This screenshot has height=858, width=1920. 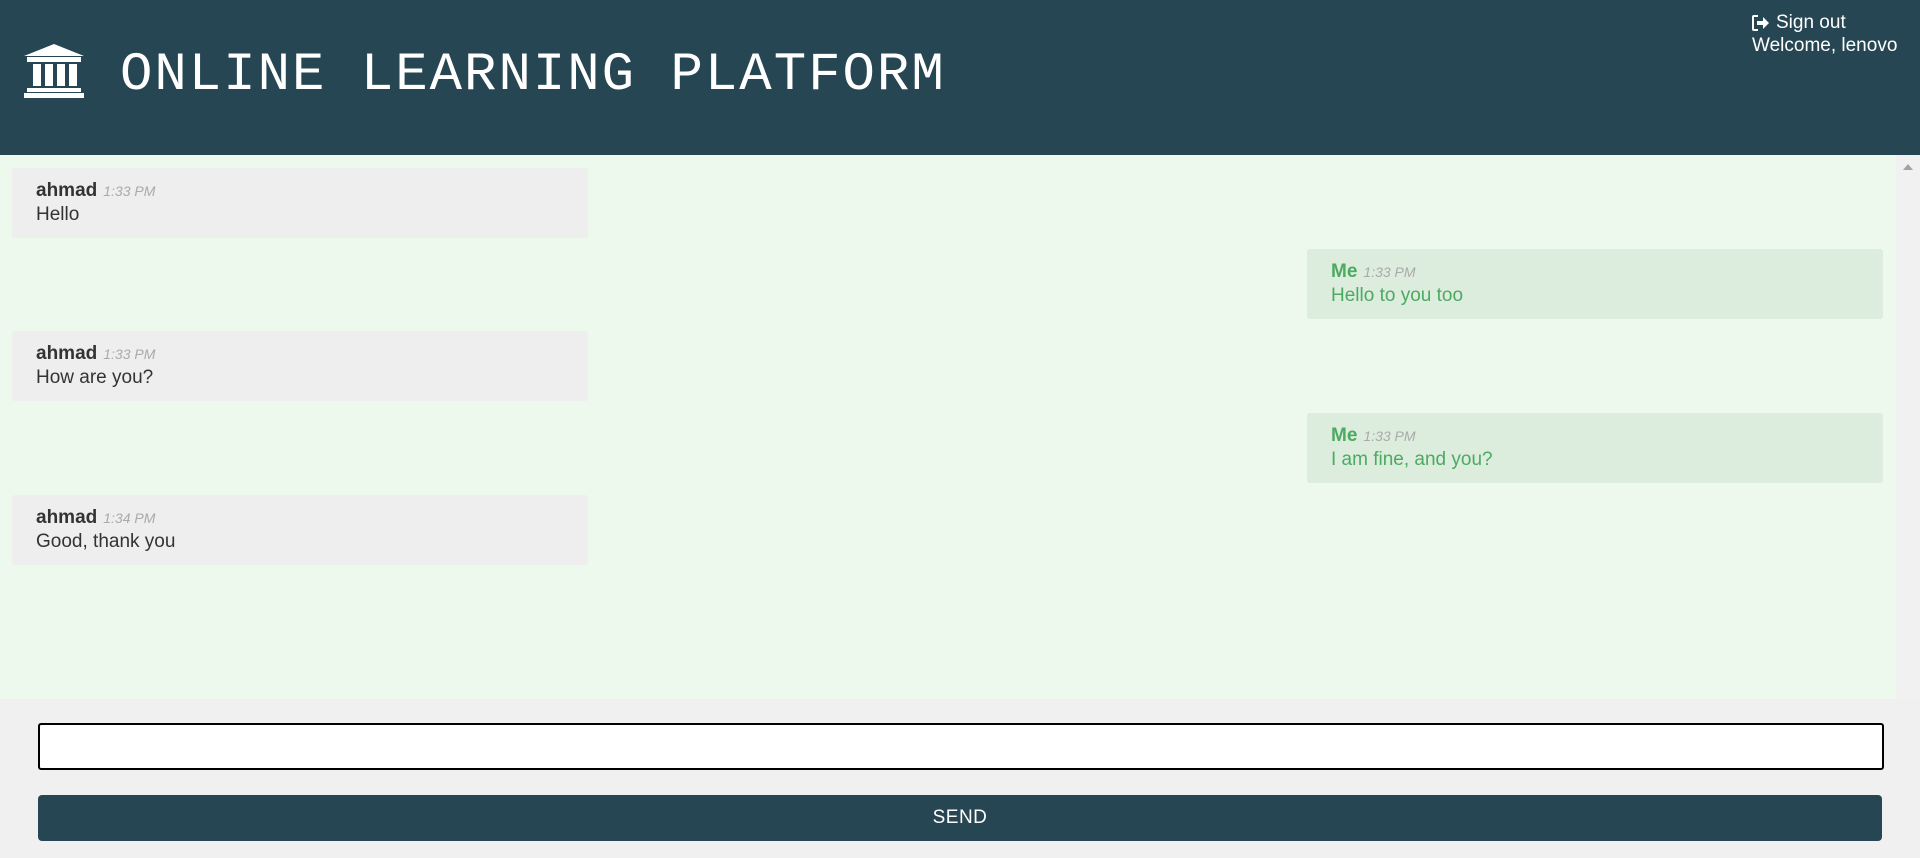 What do you see at coordinates (95, 377) in the screenshot?
I see `message-text: How are you?` at bounding box center [95, 377].